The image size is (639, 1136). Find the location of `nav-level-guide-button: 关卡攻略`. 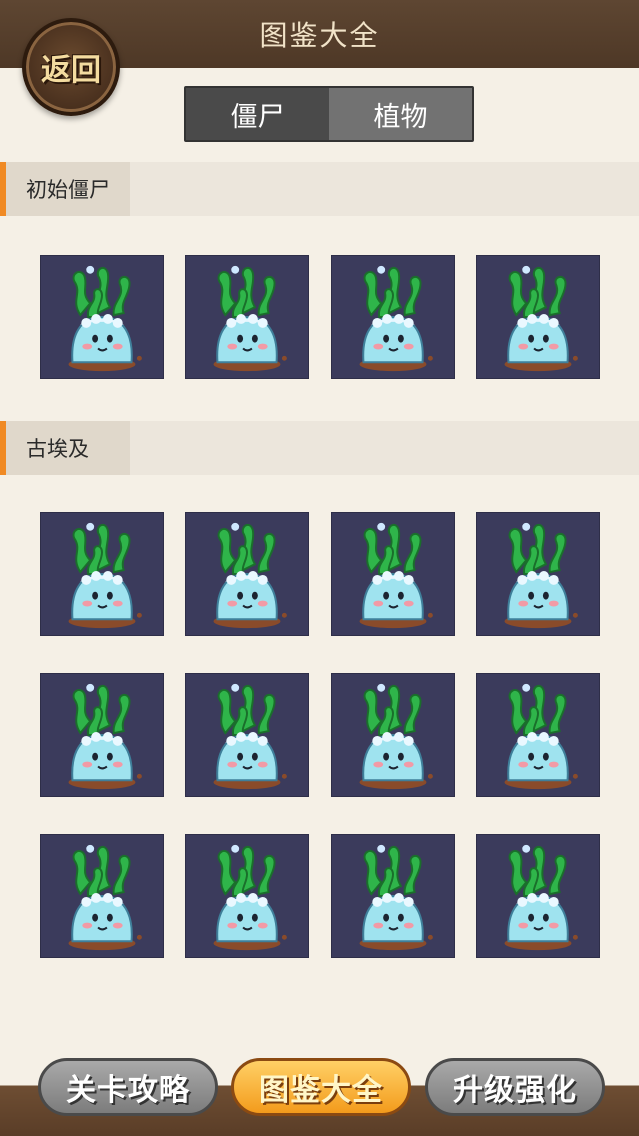

nav-level-guide-button: 关卡攻略 is located at coordinates (128, 1087).